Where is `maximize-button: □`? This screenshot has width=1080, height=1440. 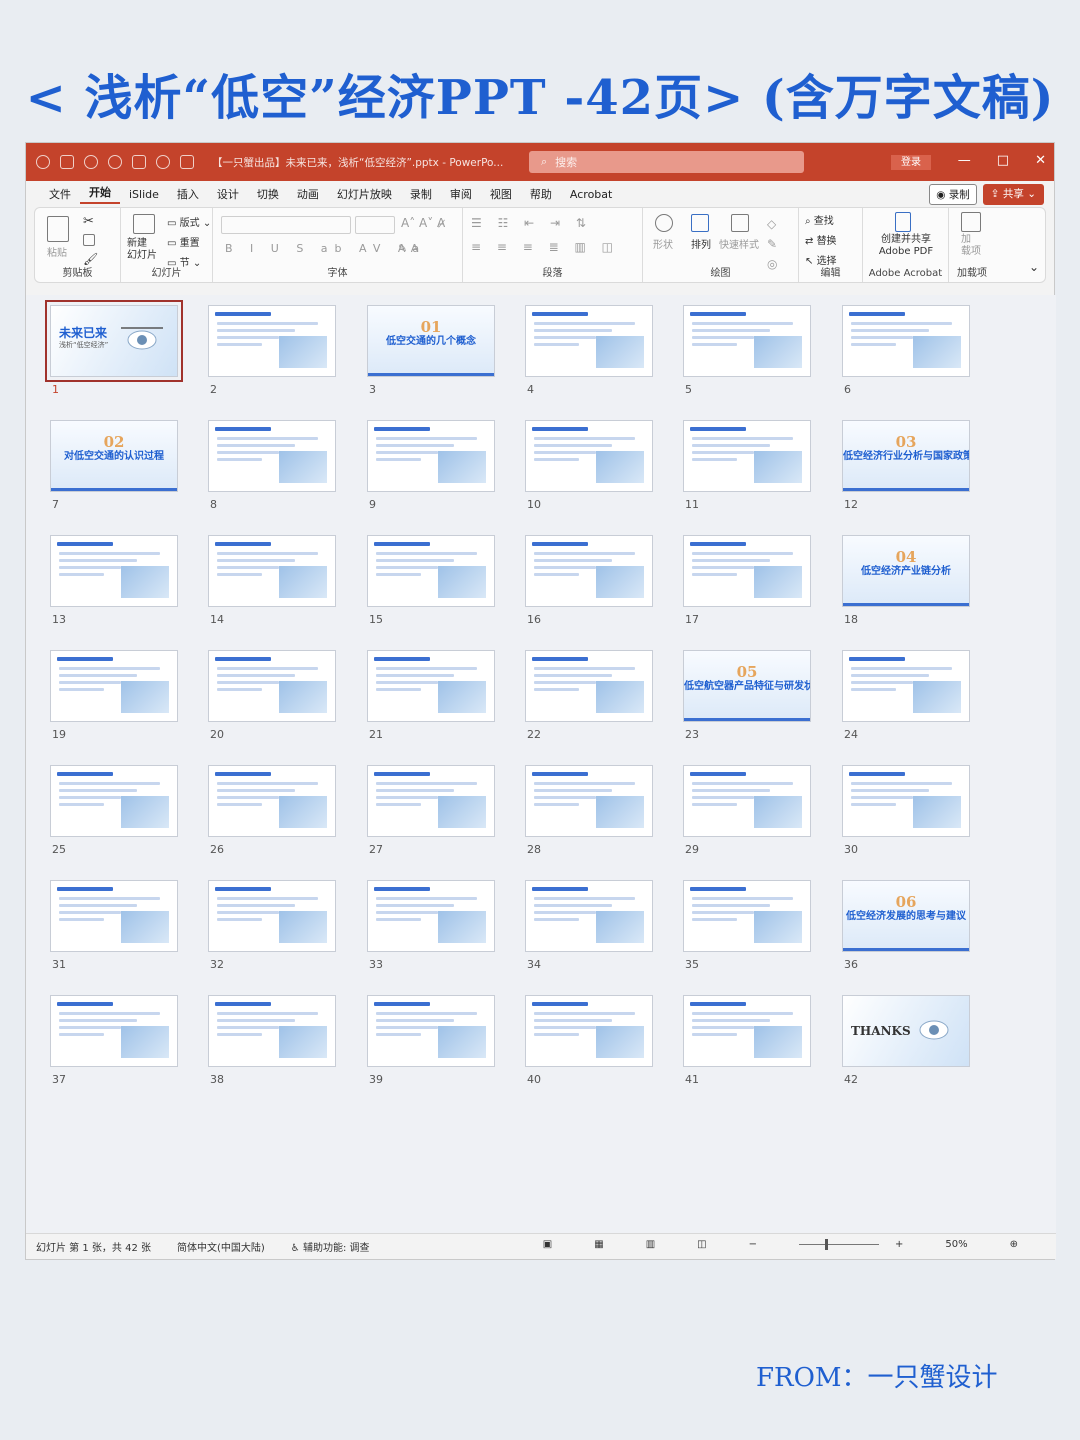 maximize-button: □ is located at coordinates (1003, 160).